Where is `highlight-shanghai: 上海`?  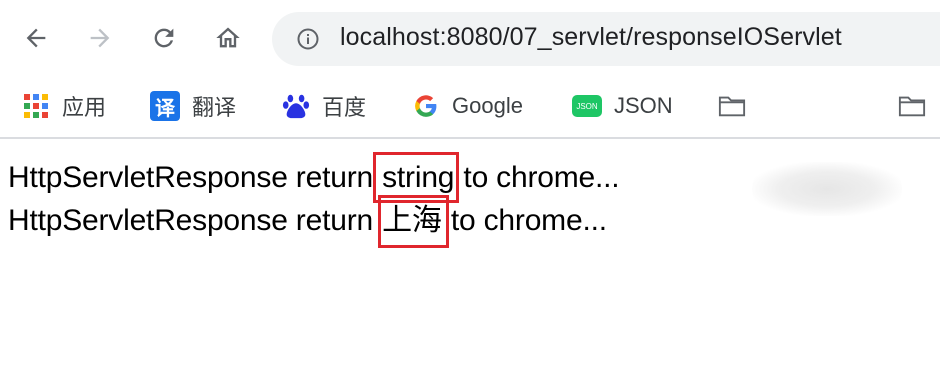
highlight-shanghai: 上海 is located at coordinates (413, 221).